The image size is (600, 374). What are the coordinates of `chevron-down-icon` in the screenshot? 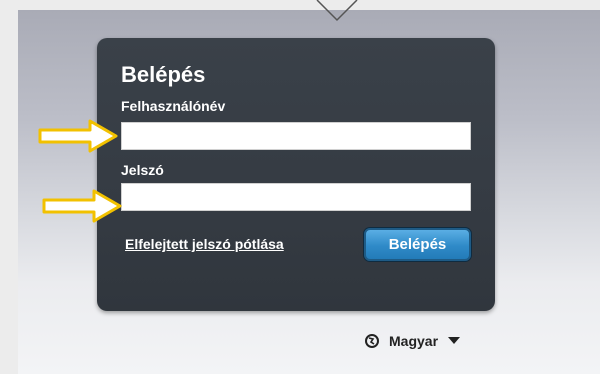 It's located at (337, 11).